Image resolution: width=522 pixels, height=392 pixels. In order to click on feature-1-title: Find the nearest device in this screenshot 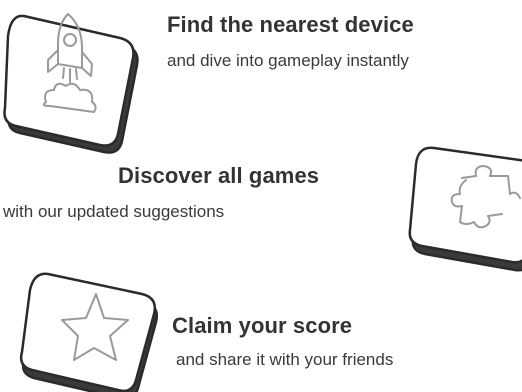, I will do `click(290, 24)`.